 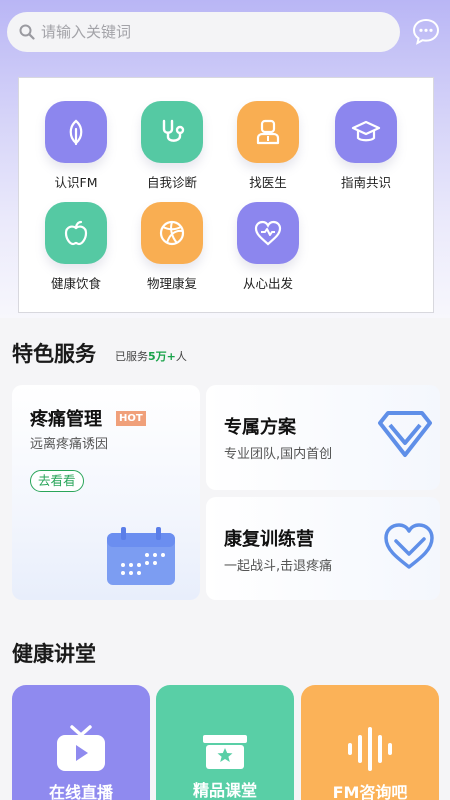 I want to click on chat-bubble-icon, so click(x=426, y=31).